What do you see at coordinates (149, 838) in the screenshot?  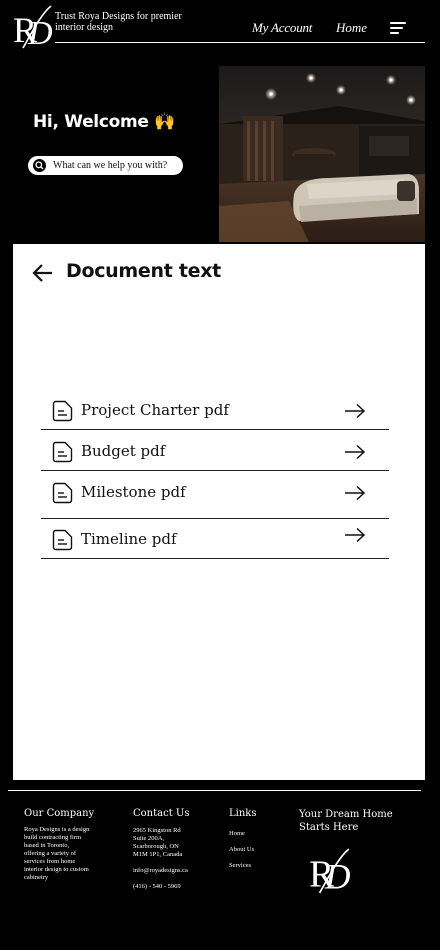 I see `footer-address-line: Suite 200A,` at bounding box center [149, 838].